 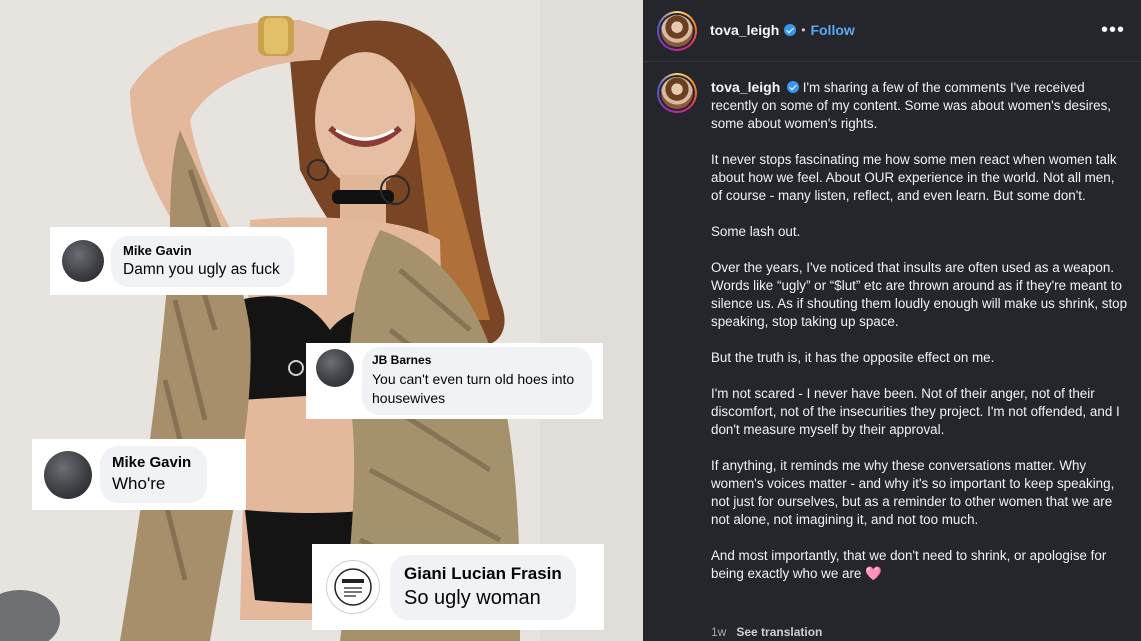 What do you see at coordinates (756, 231) in the screenshot?
I see `caption-paragraph: Some lash out.` at bounding box center [756, 231].